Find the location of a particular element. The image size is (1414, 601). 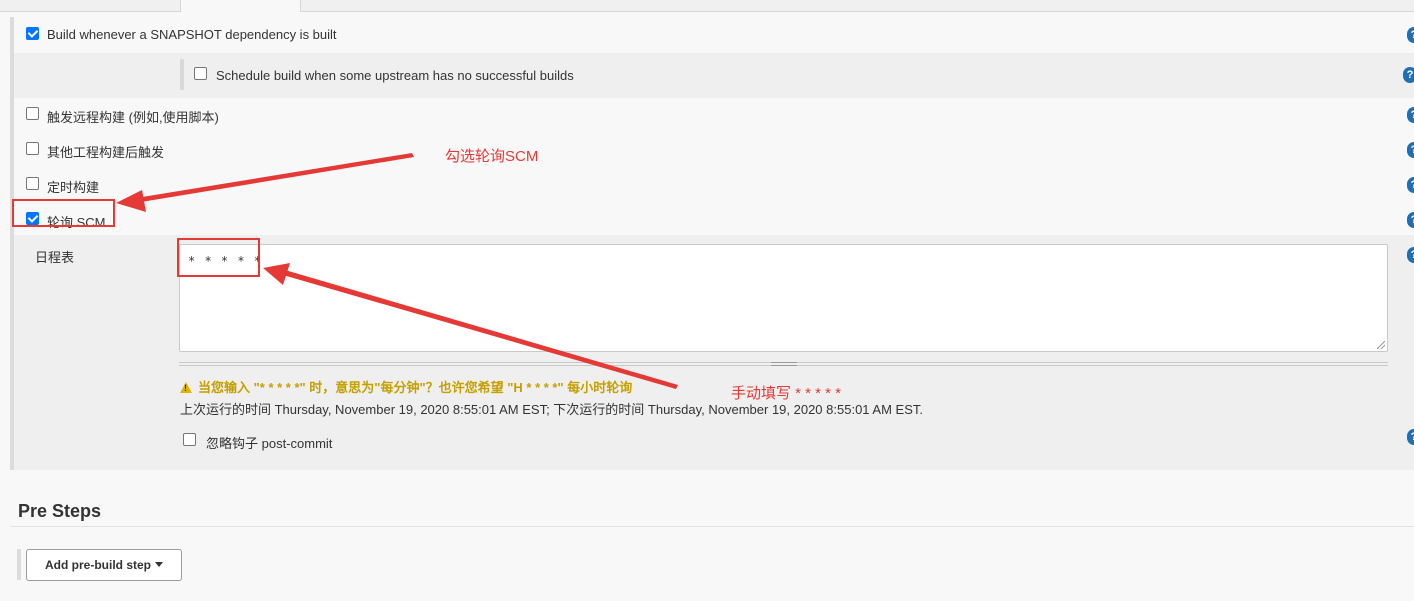

arrow-shaft-schedule is located at coordinates (480, 329).